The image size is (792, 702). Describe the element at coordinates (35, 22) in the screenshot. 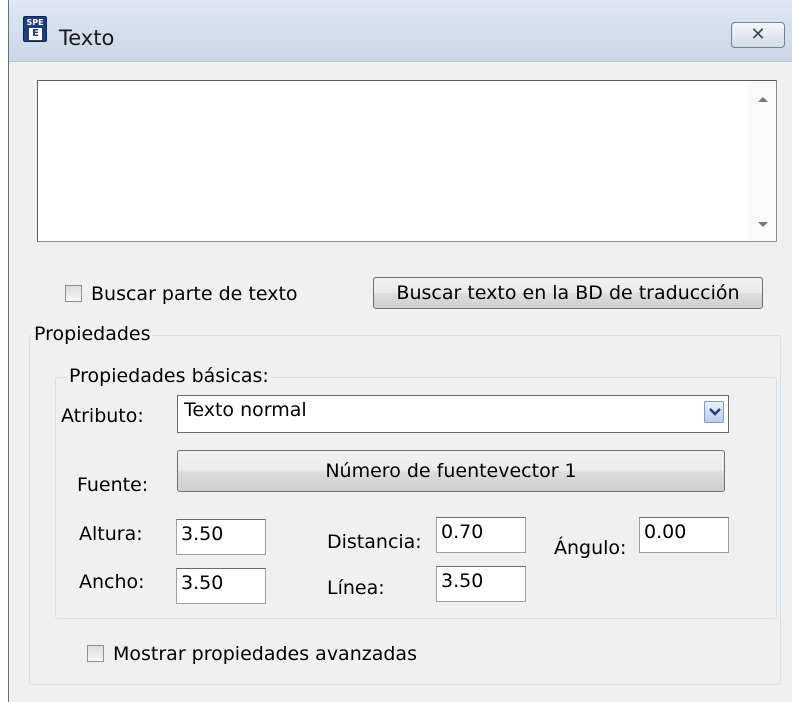

I see `app-icon-top-text: SPE` at that location.